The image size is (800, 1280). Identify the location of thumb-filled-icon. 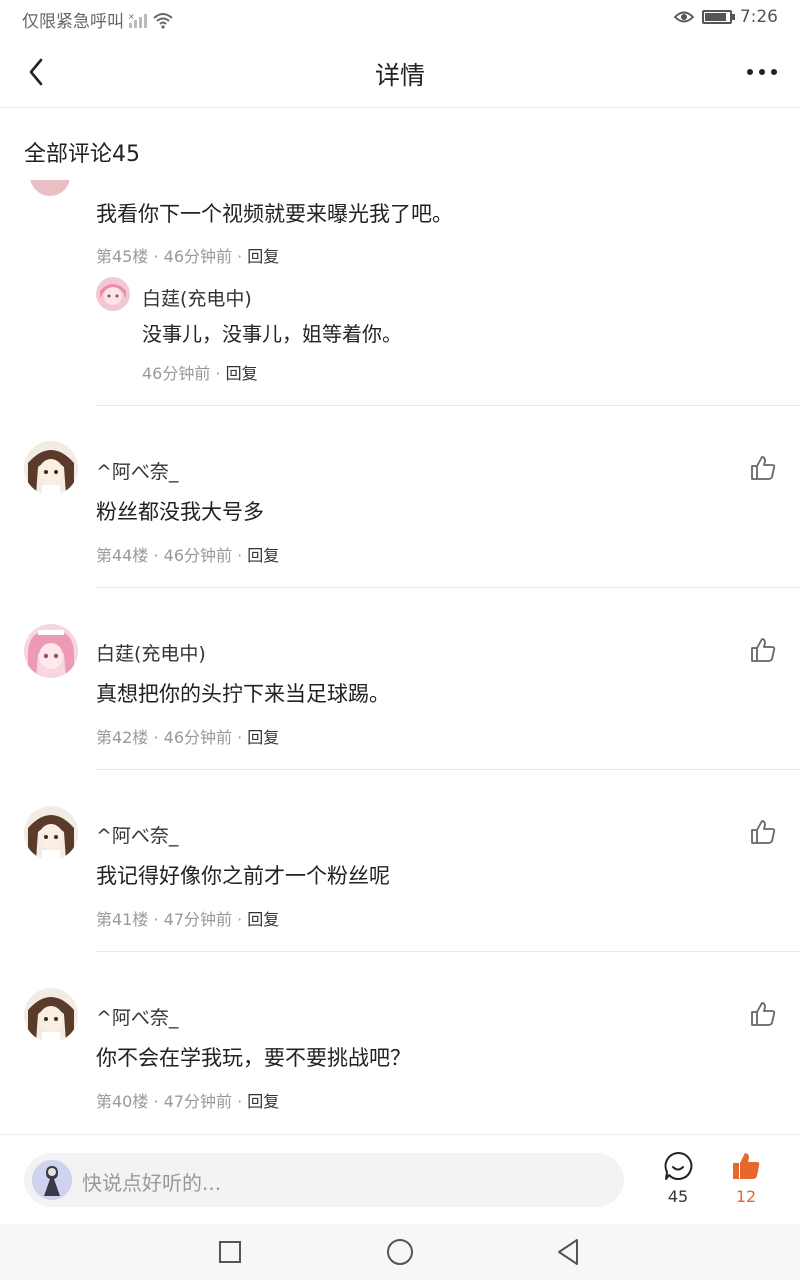
(746, 1166).